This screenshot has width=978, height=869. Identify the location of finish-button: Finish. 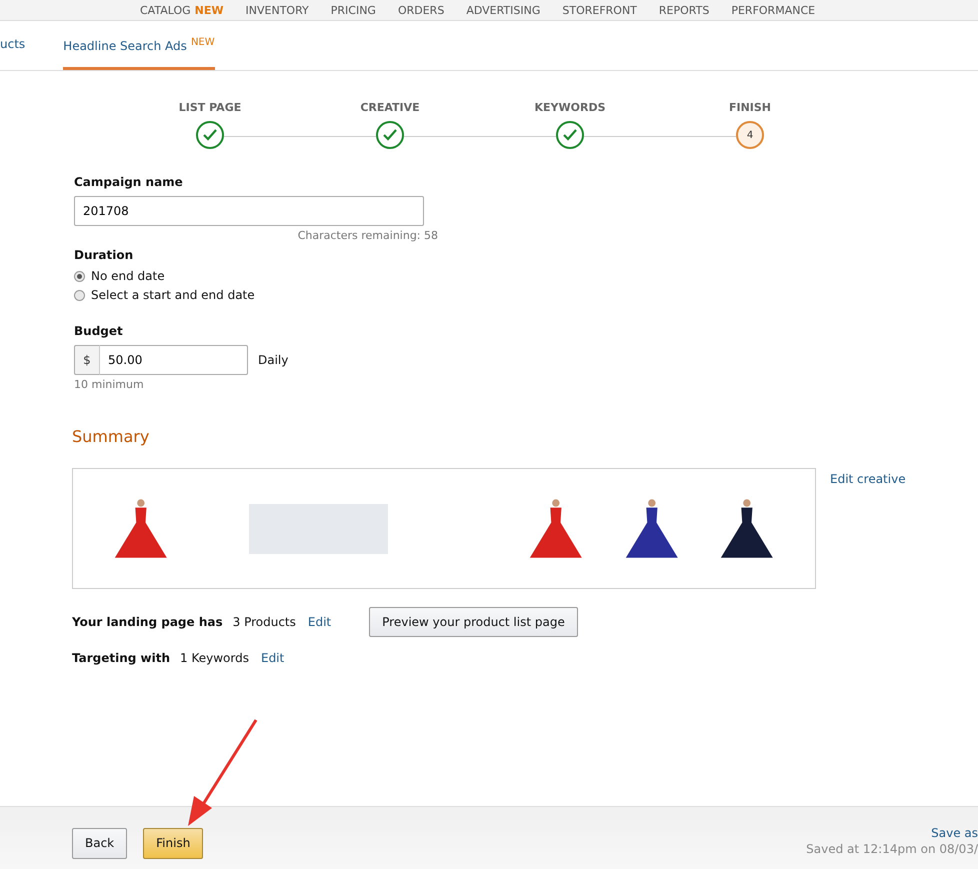
(173, 843).